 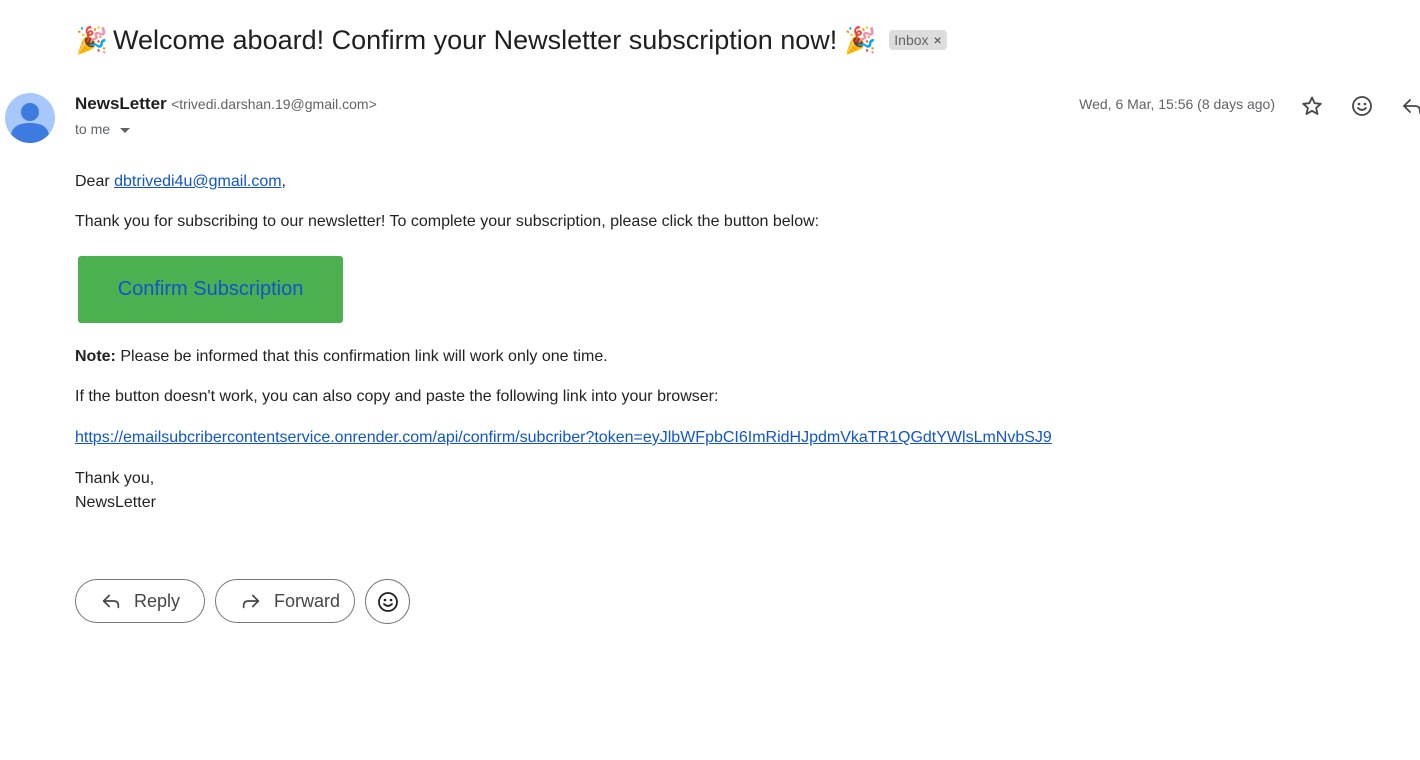 I want to click on star-icon, so click(x=1312, y=106).